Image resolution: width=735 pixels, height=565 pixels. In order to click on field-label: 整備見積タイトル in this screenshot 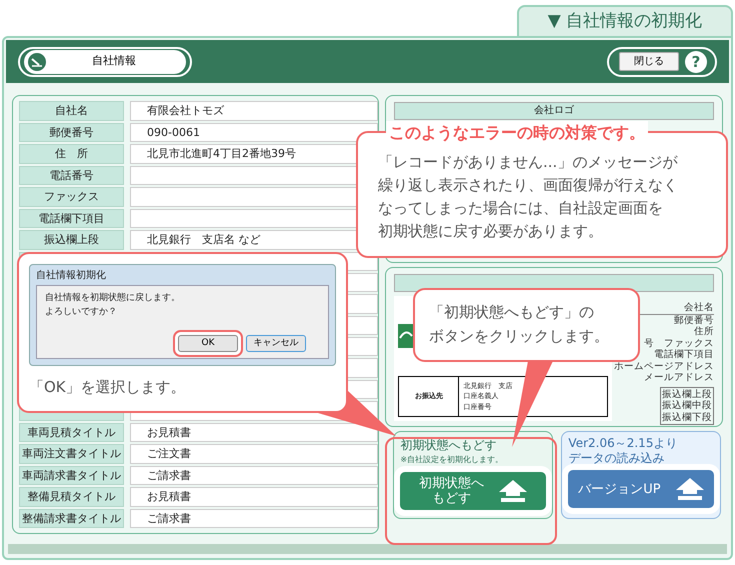, I will do `click(71, 496)`.